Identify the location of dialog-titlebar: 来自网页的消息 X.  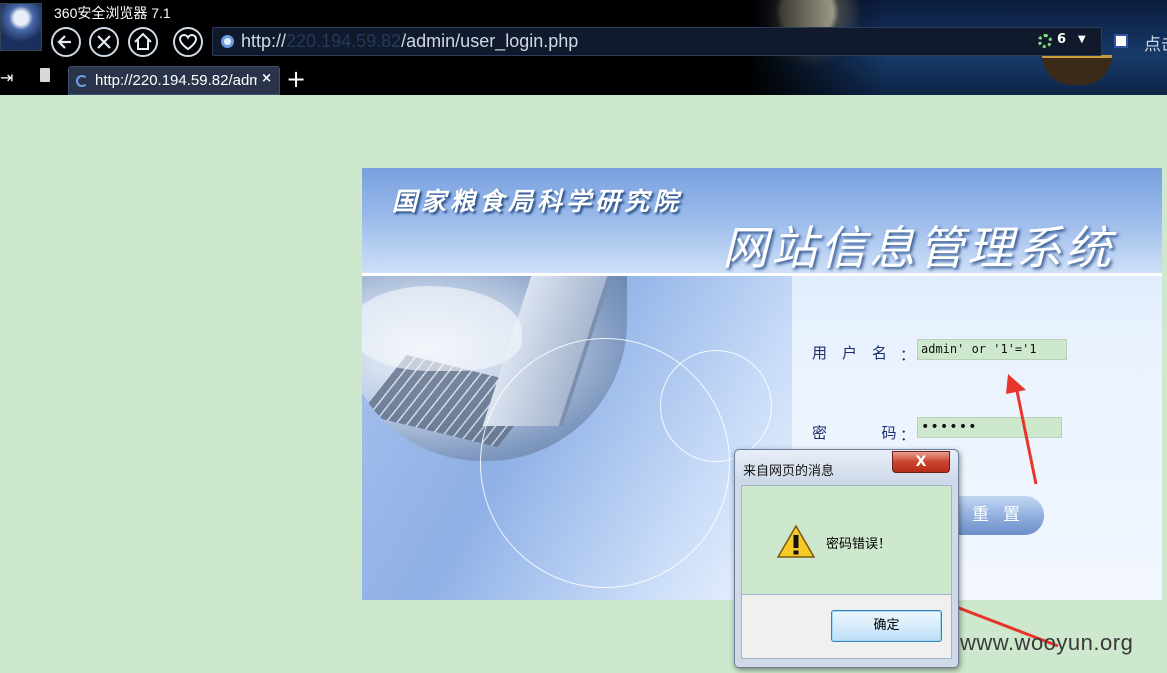
(846, 466).